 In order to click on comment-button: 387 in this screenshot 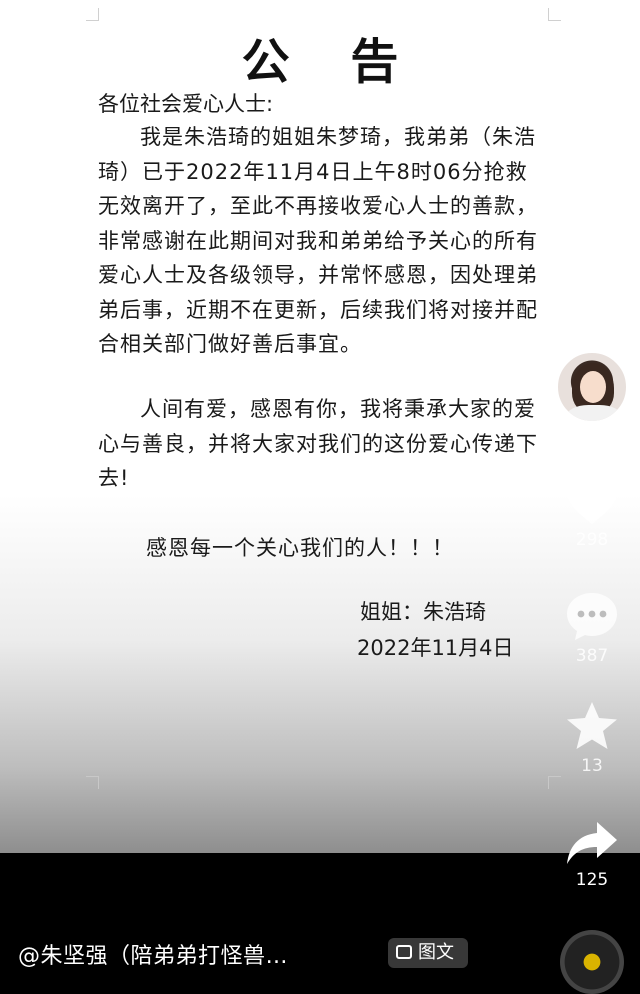, I will do `click(592, 628)`.